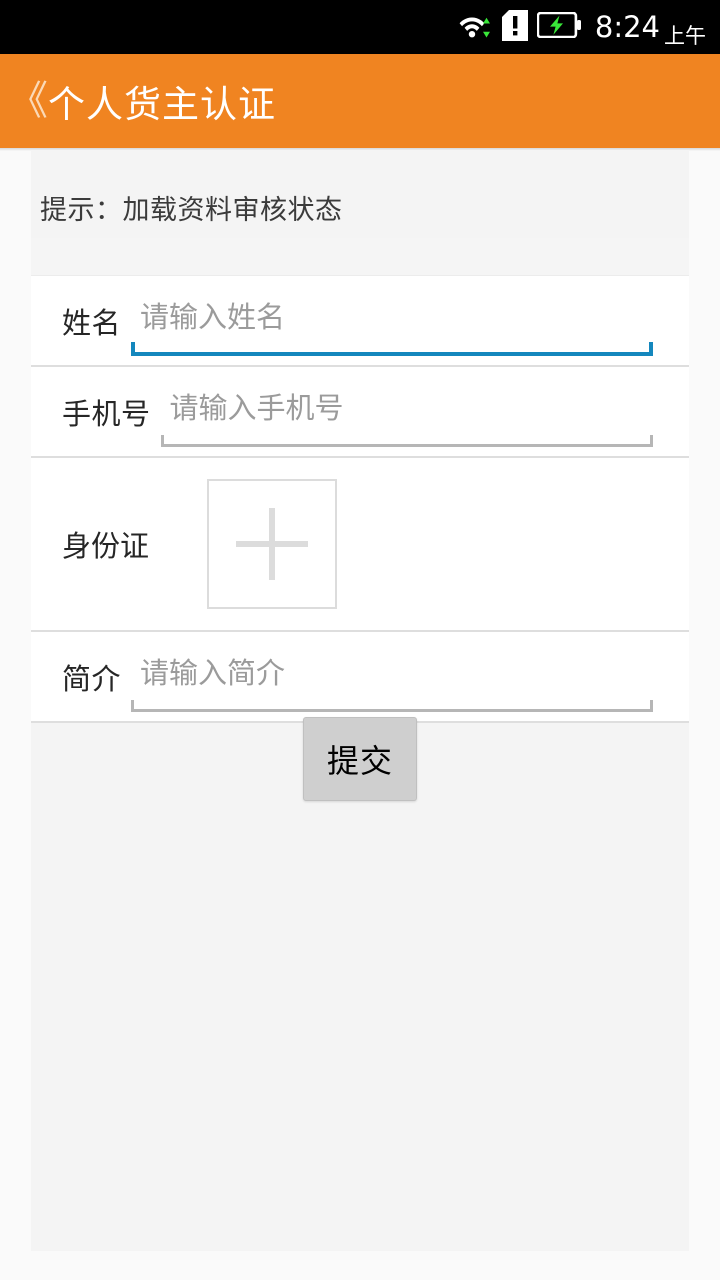 The width and height of the screenshot is (720, 1280). I want to click on phone-input, so click(406, 411).